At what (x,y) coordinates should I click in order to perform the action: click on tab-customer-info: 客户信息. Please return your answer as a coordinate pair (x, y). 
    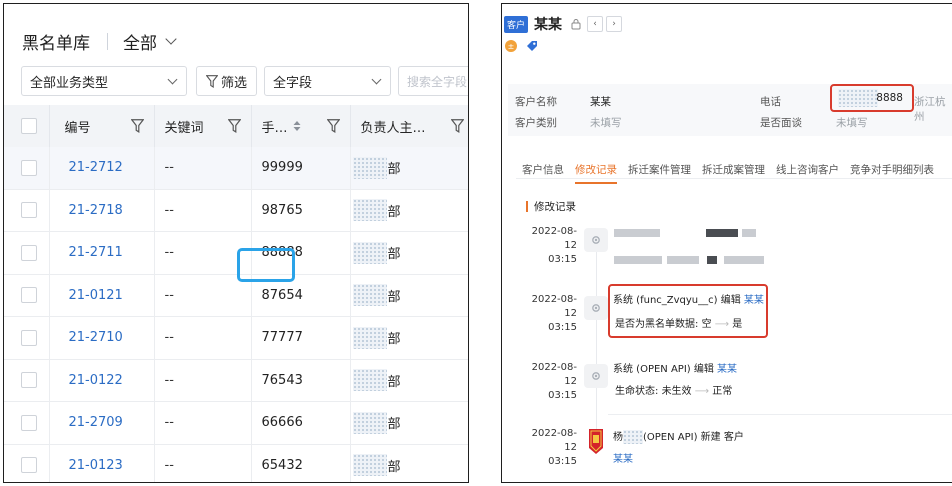
    Looking at the image, I should click on (543, 169).